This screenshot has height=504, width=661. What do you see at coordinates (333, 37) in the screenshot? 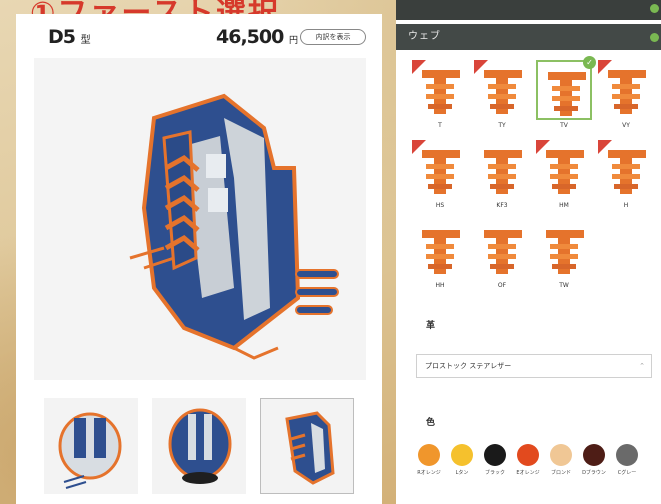
I see `show-breakdown-button: 内訳を表示` at bounding box center [333, 37].